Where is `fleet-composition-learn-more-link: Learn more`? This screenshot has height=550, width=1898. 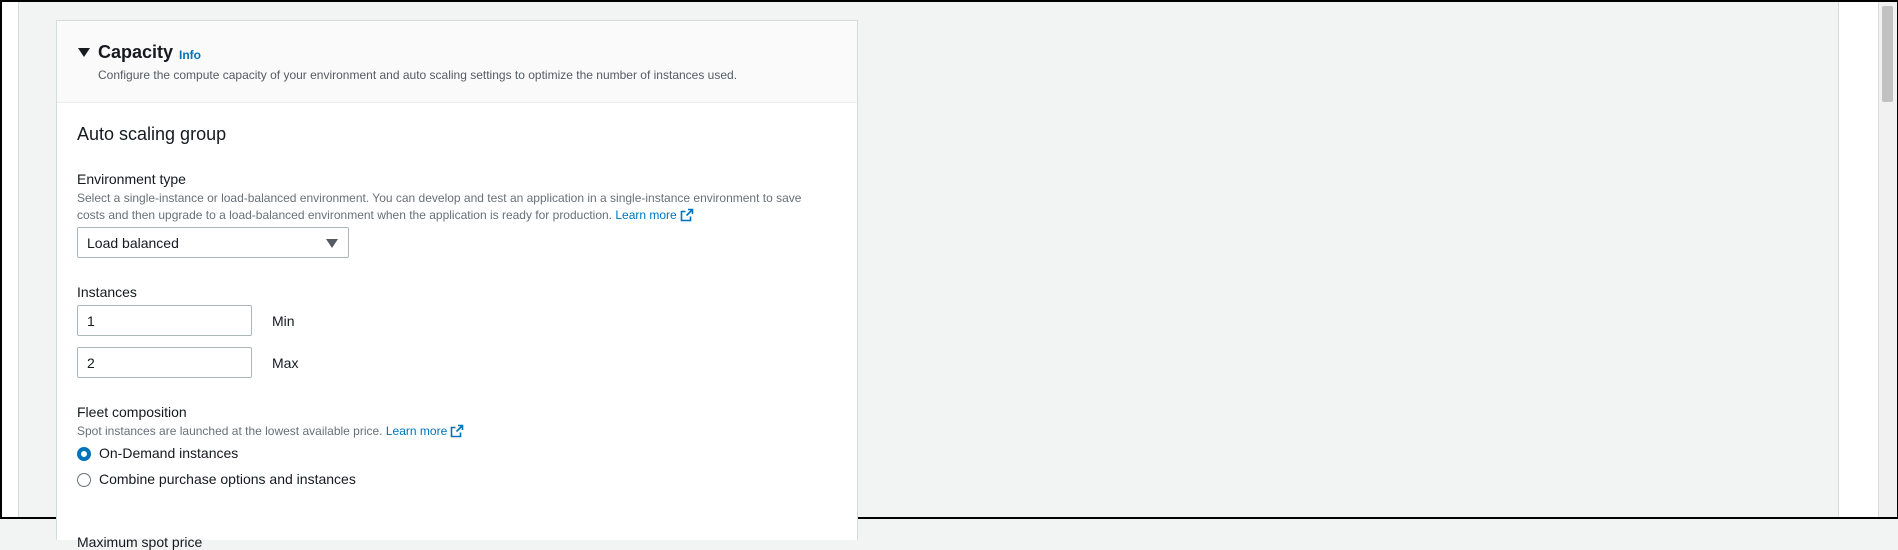 fleet-composition-learn-more-link: Learn more is located at coordinates (416, 431).